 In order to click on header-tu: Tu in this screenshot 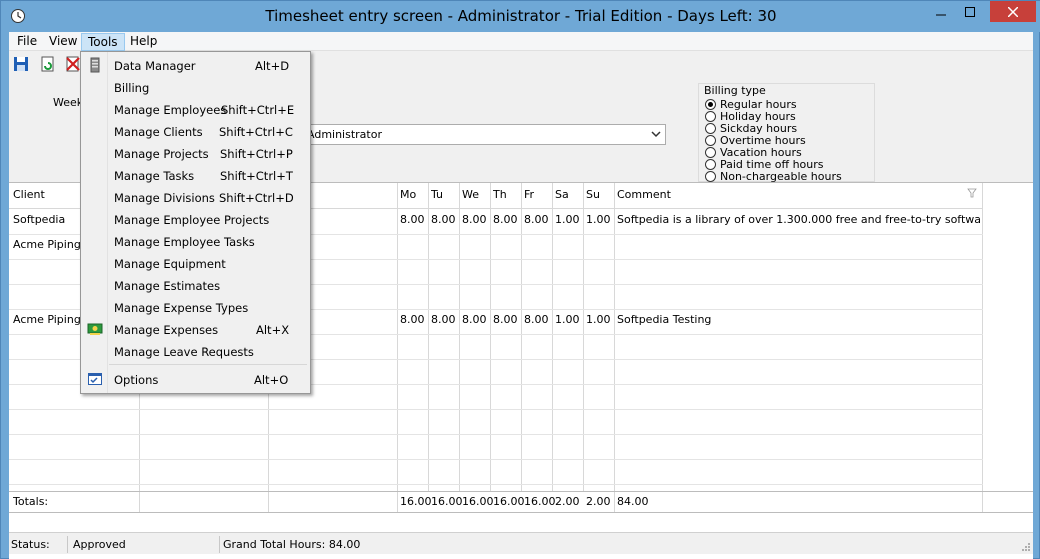, I will do `click(437, 195)`.